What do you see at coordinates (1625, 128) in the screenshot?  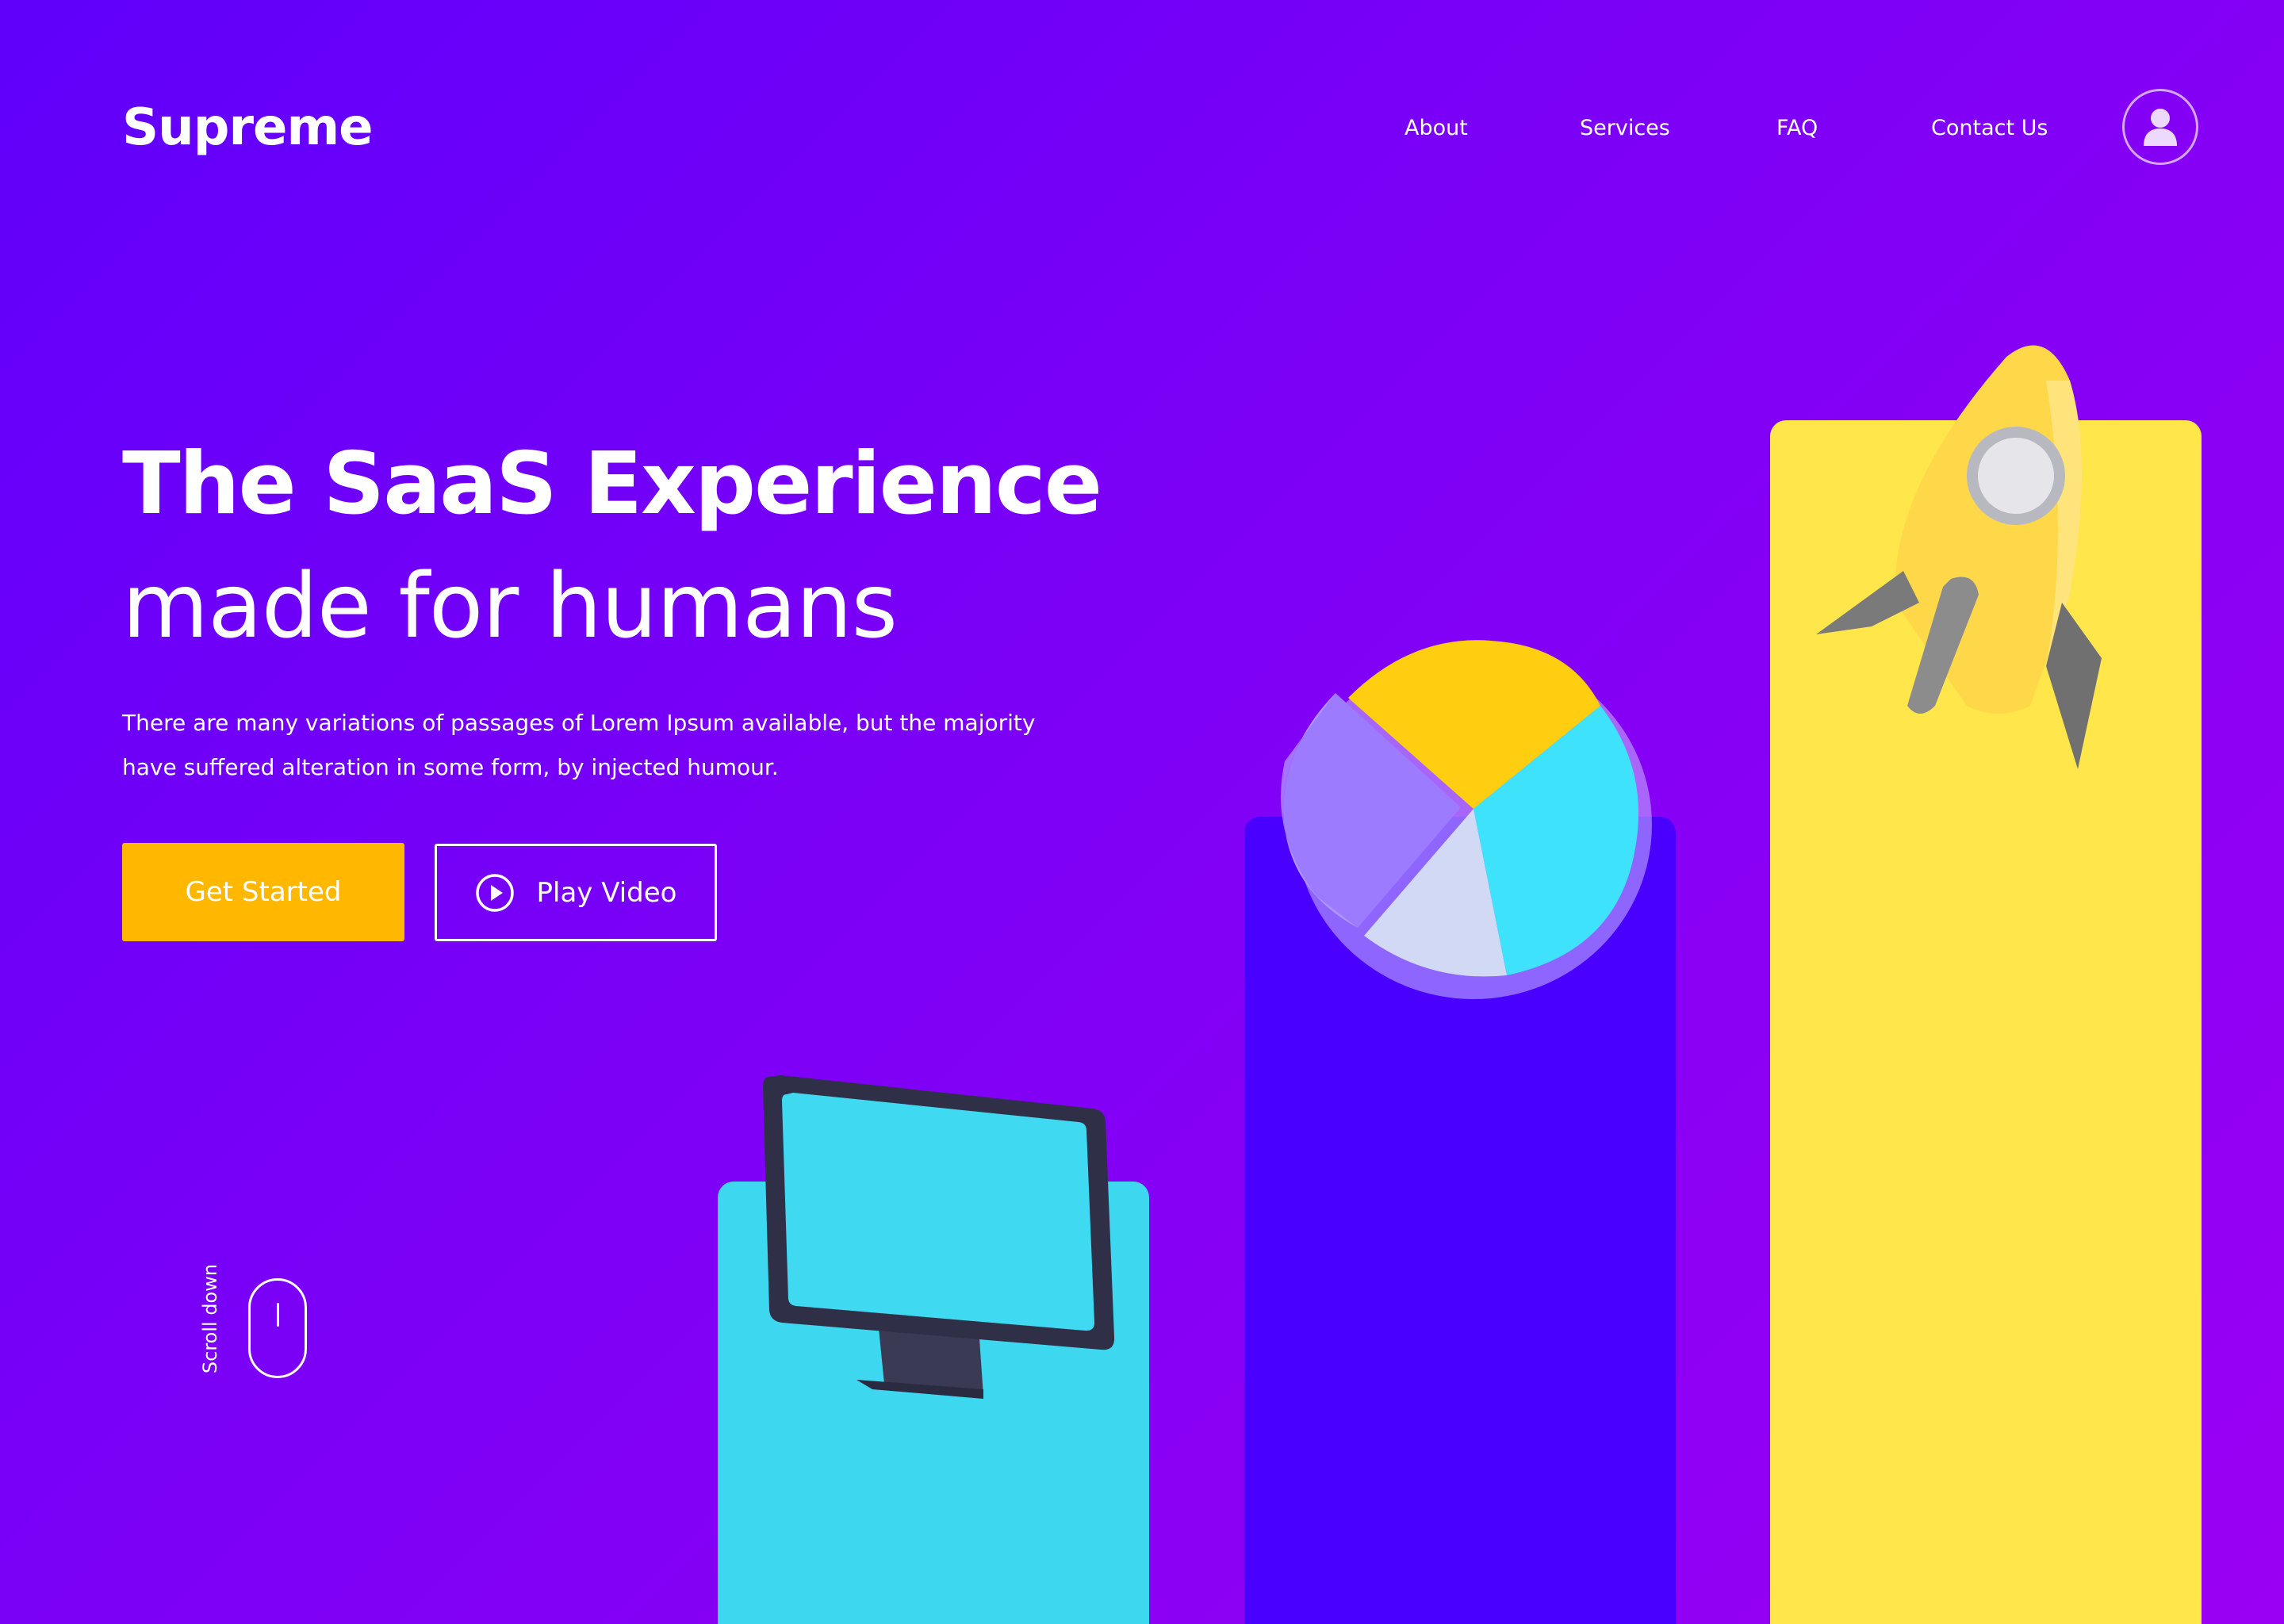 I see `nav-link-services: Services` at bounding box center [1625, 128].